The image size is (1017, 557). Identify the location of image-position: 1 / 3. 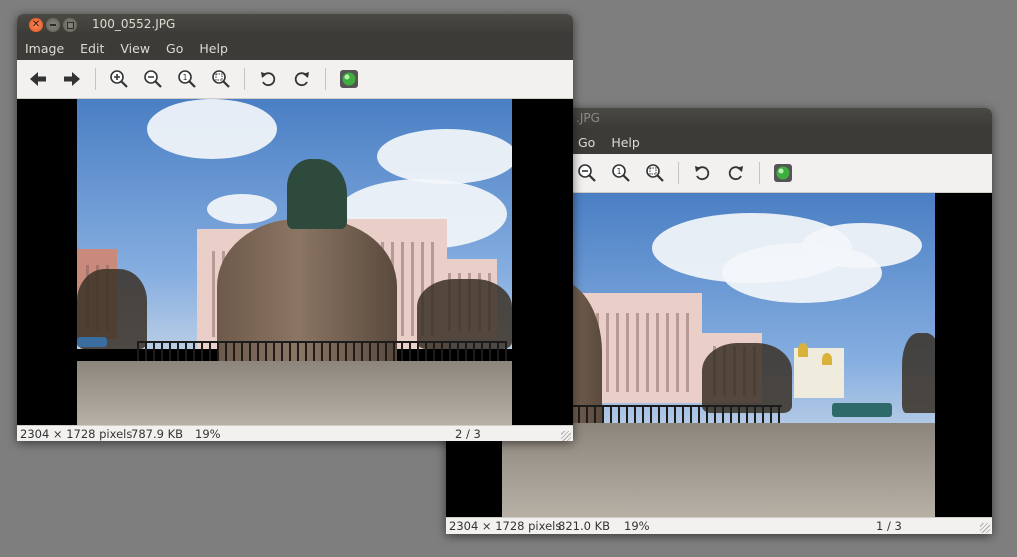
(889, 526).